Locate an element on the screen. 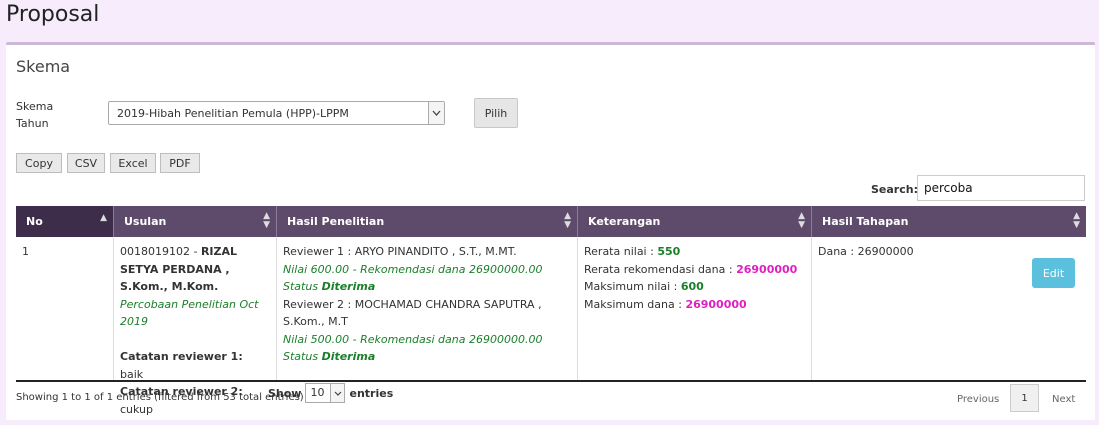  copy-button: Copy is located at coordinates (39, 163).